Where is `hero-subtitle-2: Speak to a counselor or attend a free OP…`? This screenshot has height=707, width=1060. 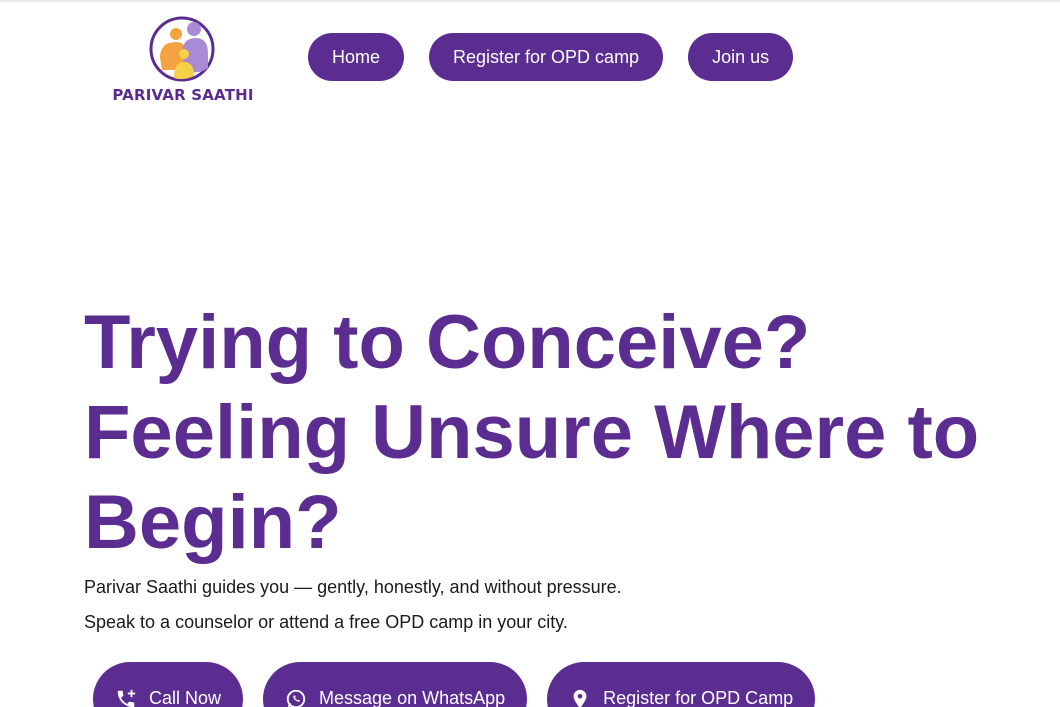 hero-subtitle-2: Speak to a counselor or attend a free OP… is located at coordinates (326, 622).